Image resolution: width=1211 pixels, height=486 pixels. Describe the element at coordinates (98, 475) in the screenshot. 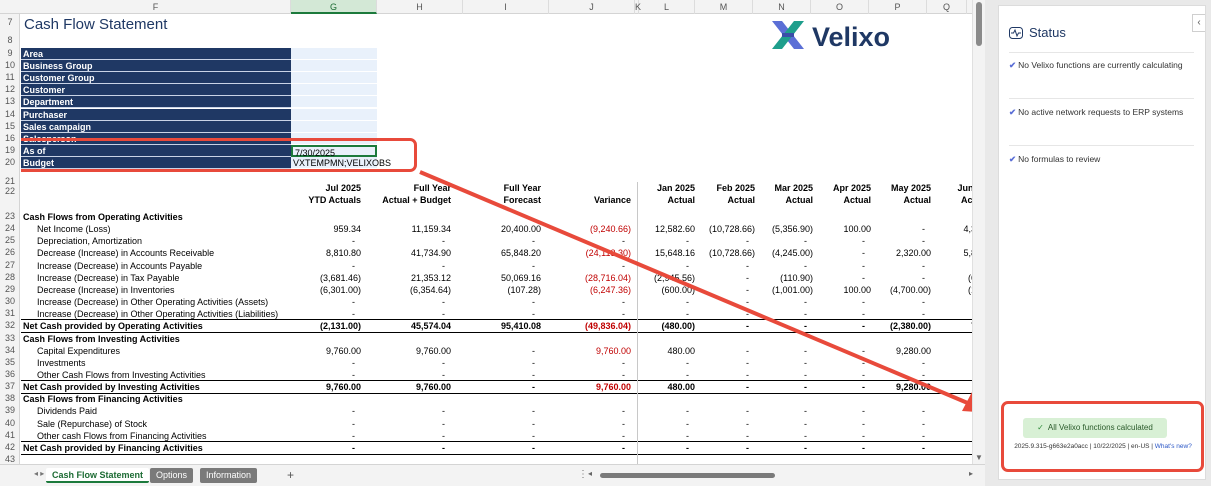

I see `sheet-tab: Cash Flow Statement` at that location.